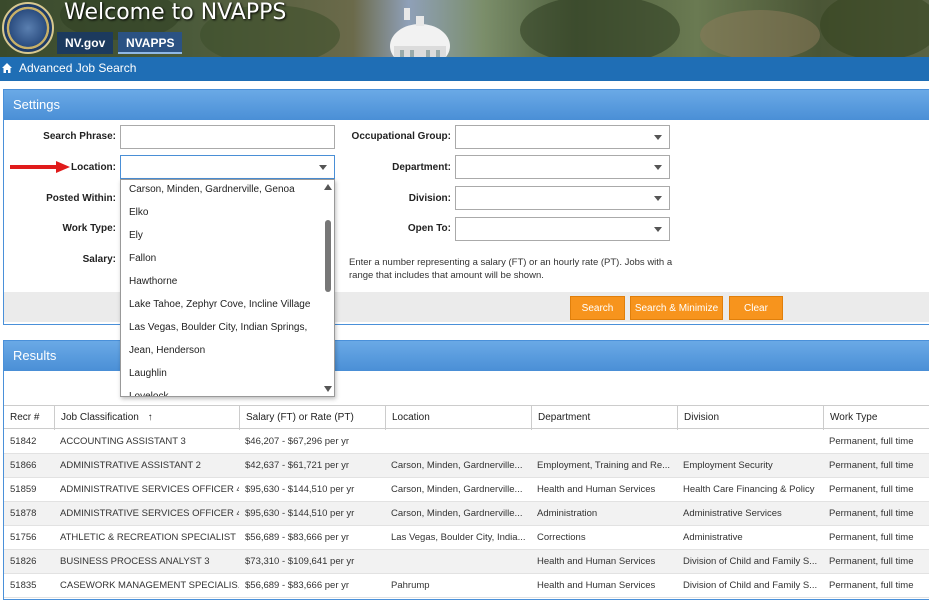 This screenshot has height=600, width=929. Describe the element at coordinates (219, 304) in the screenshot. I see `location-option: Lake Tahoe, Zephyr Cove, Incline Village` at that location.